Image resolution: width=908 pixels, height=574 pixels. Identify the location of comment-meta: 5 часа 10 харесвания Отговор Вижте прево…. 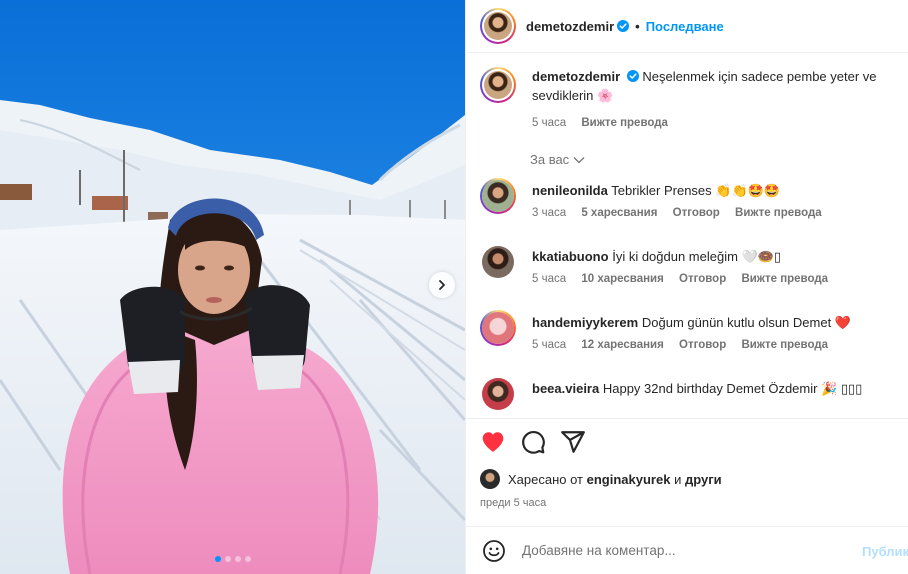
(686, 279).